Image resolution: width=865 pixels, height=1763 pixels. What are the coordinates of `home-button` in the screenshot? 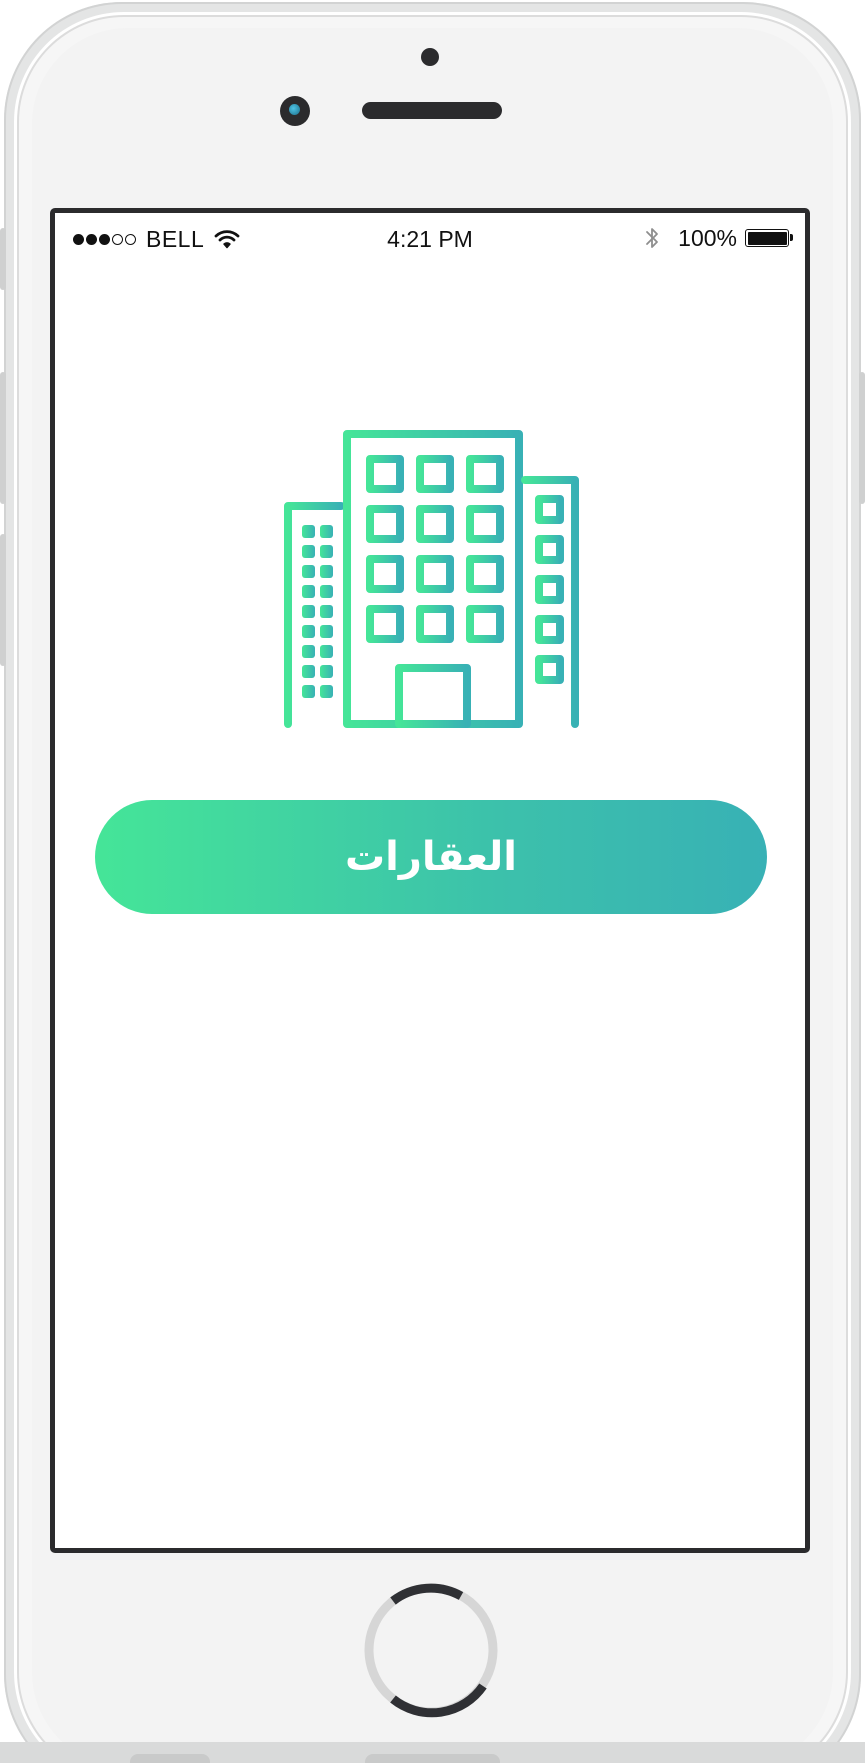 It's located at (431, 1650).